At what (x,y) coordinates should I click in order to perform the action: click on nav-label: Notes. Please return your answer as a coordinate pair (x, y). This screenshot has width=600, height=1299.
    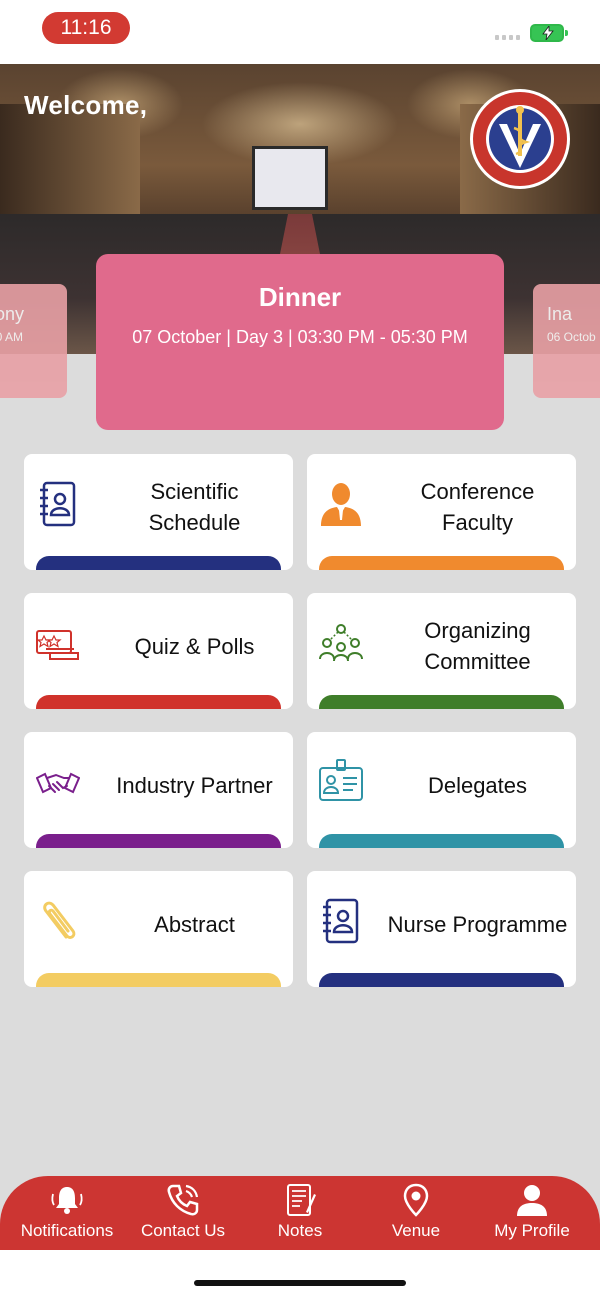
    Looking at the image, I should click on (300, 1230).